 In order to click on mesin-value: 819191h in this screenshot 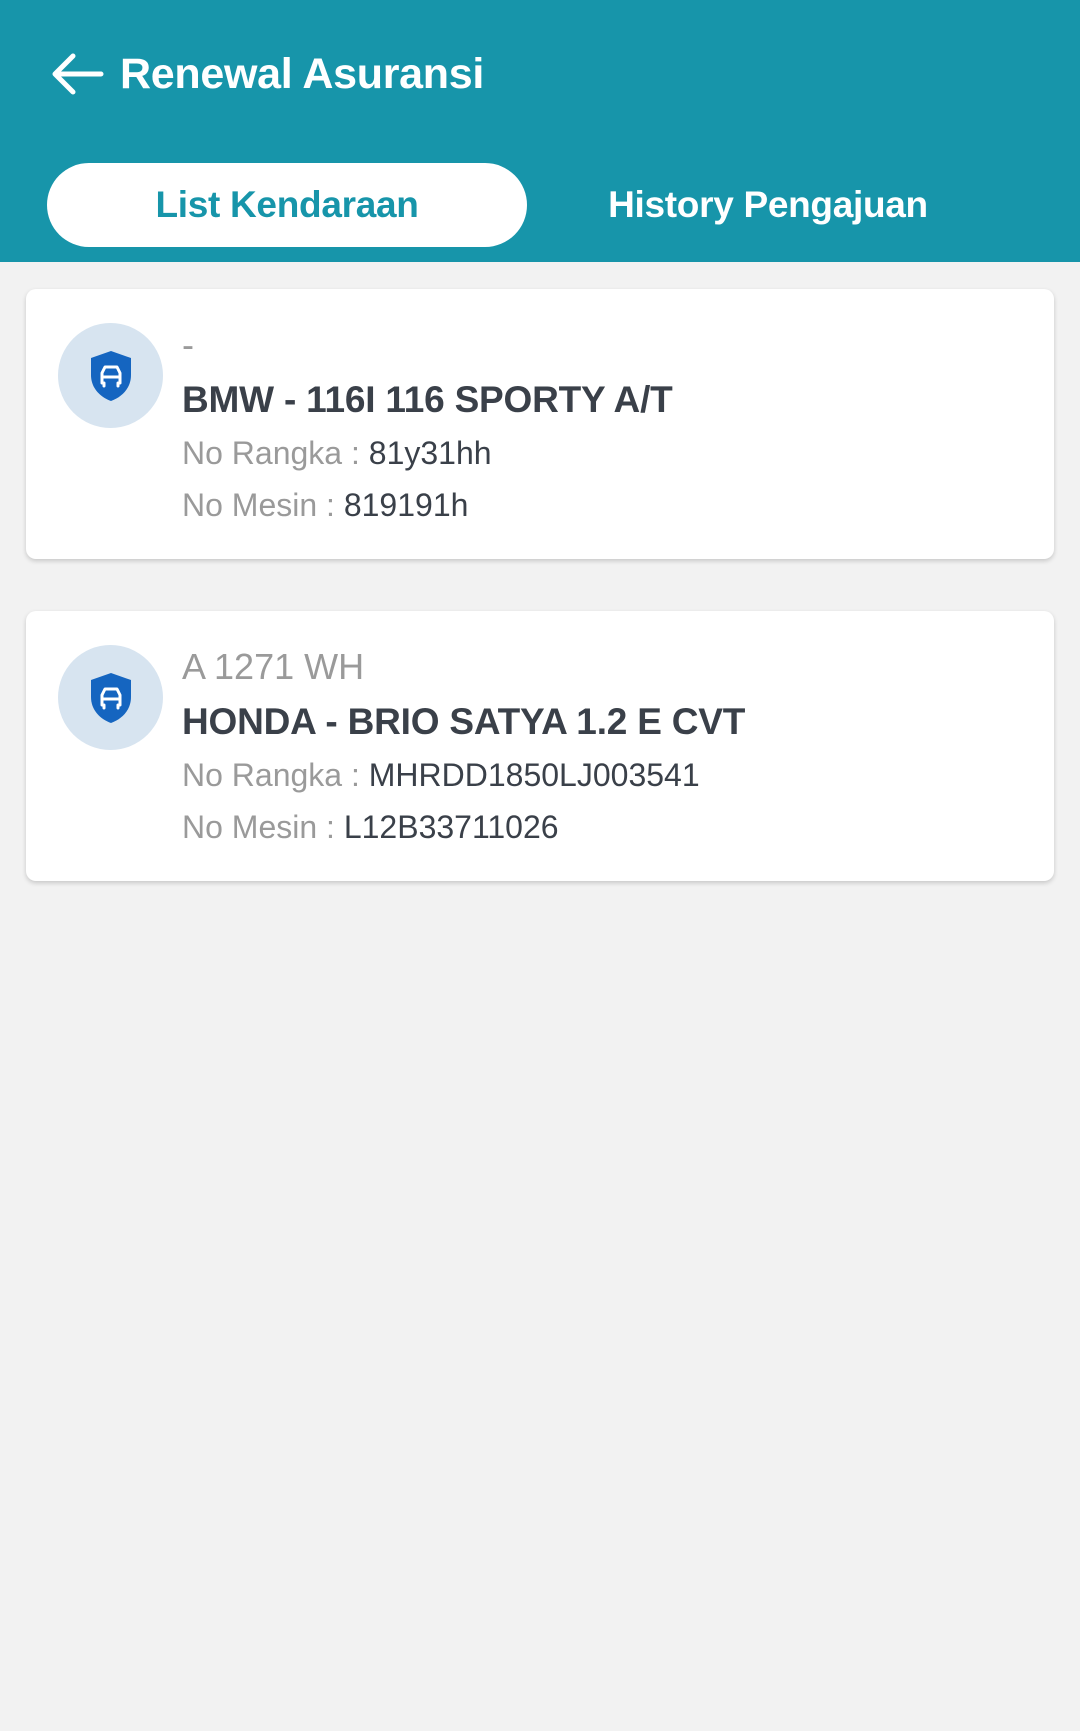, I will do `click(406, 505)`.